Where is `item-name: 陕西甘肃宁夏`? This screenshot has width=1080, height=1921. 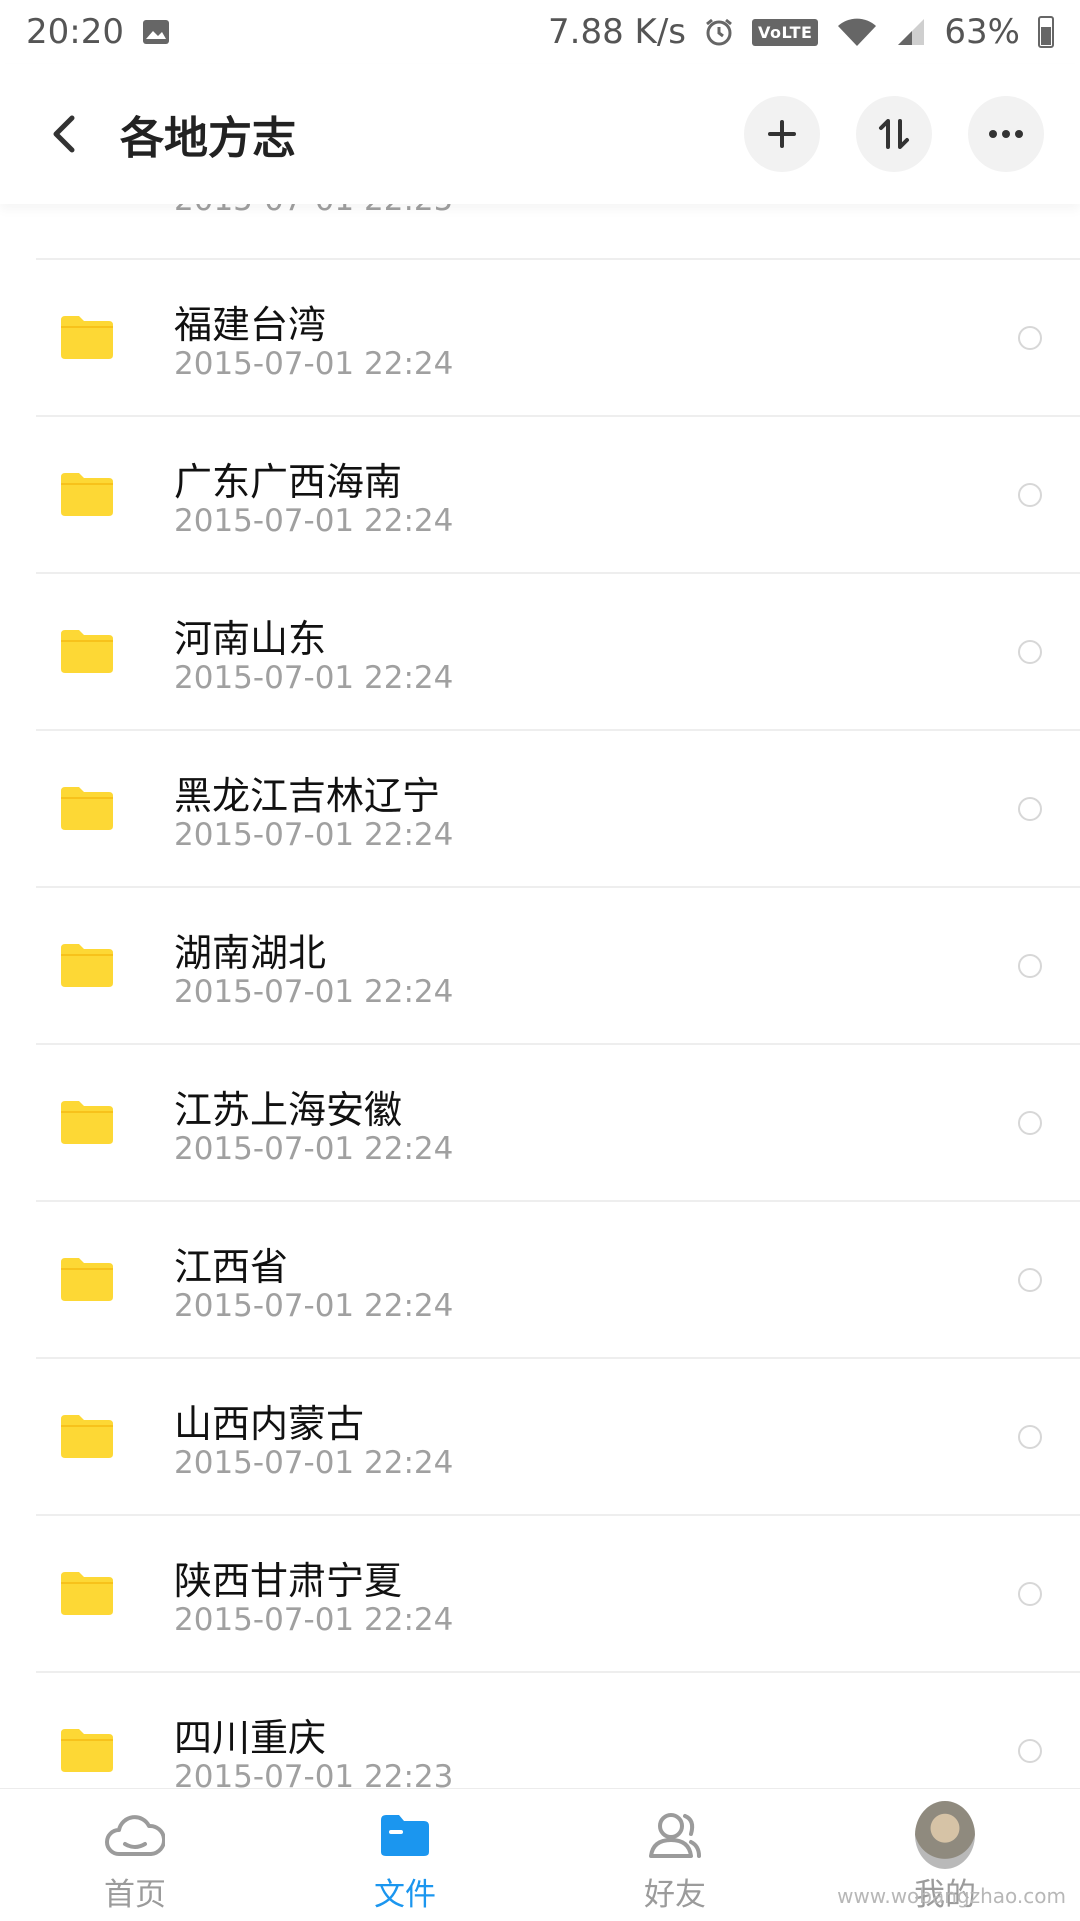
item-name: 陕西甘肃宁夏 is located at coordinates (288, 1581).